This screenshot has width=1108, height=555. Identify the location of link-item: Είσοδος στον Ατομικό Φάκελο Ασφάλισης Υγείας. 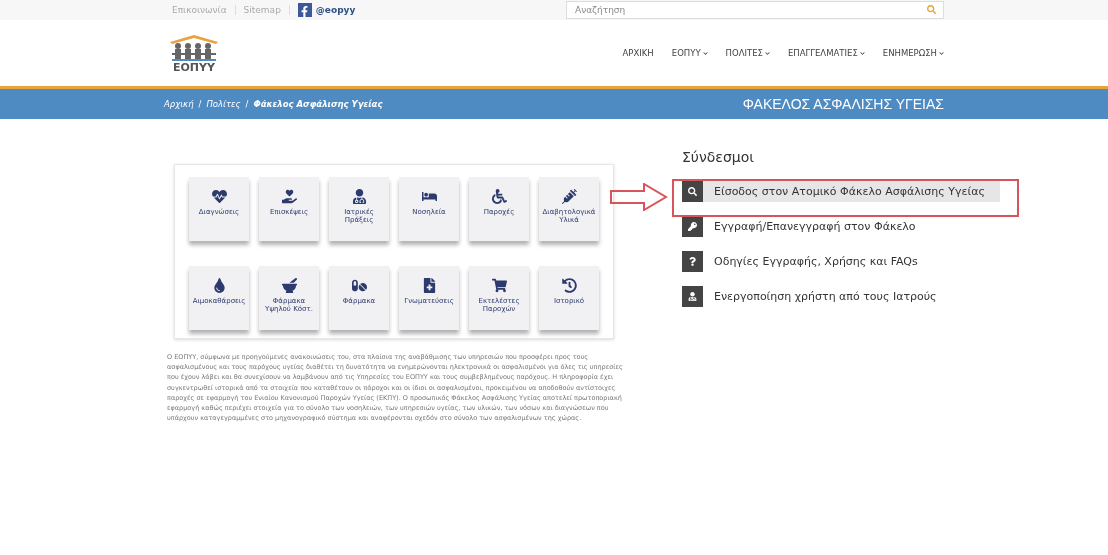
(841, 191).